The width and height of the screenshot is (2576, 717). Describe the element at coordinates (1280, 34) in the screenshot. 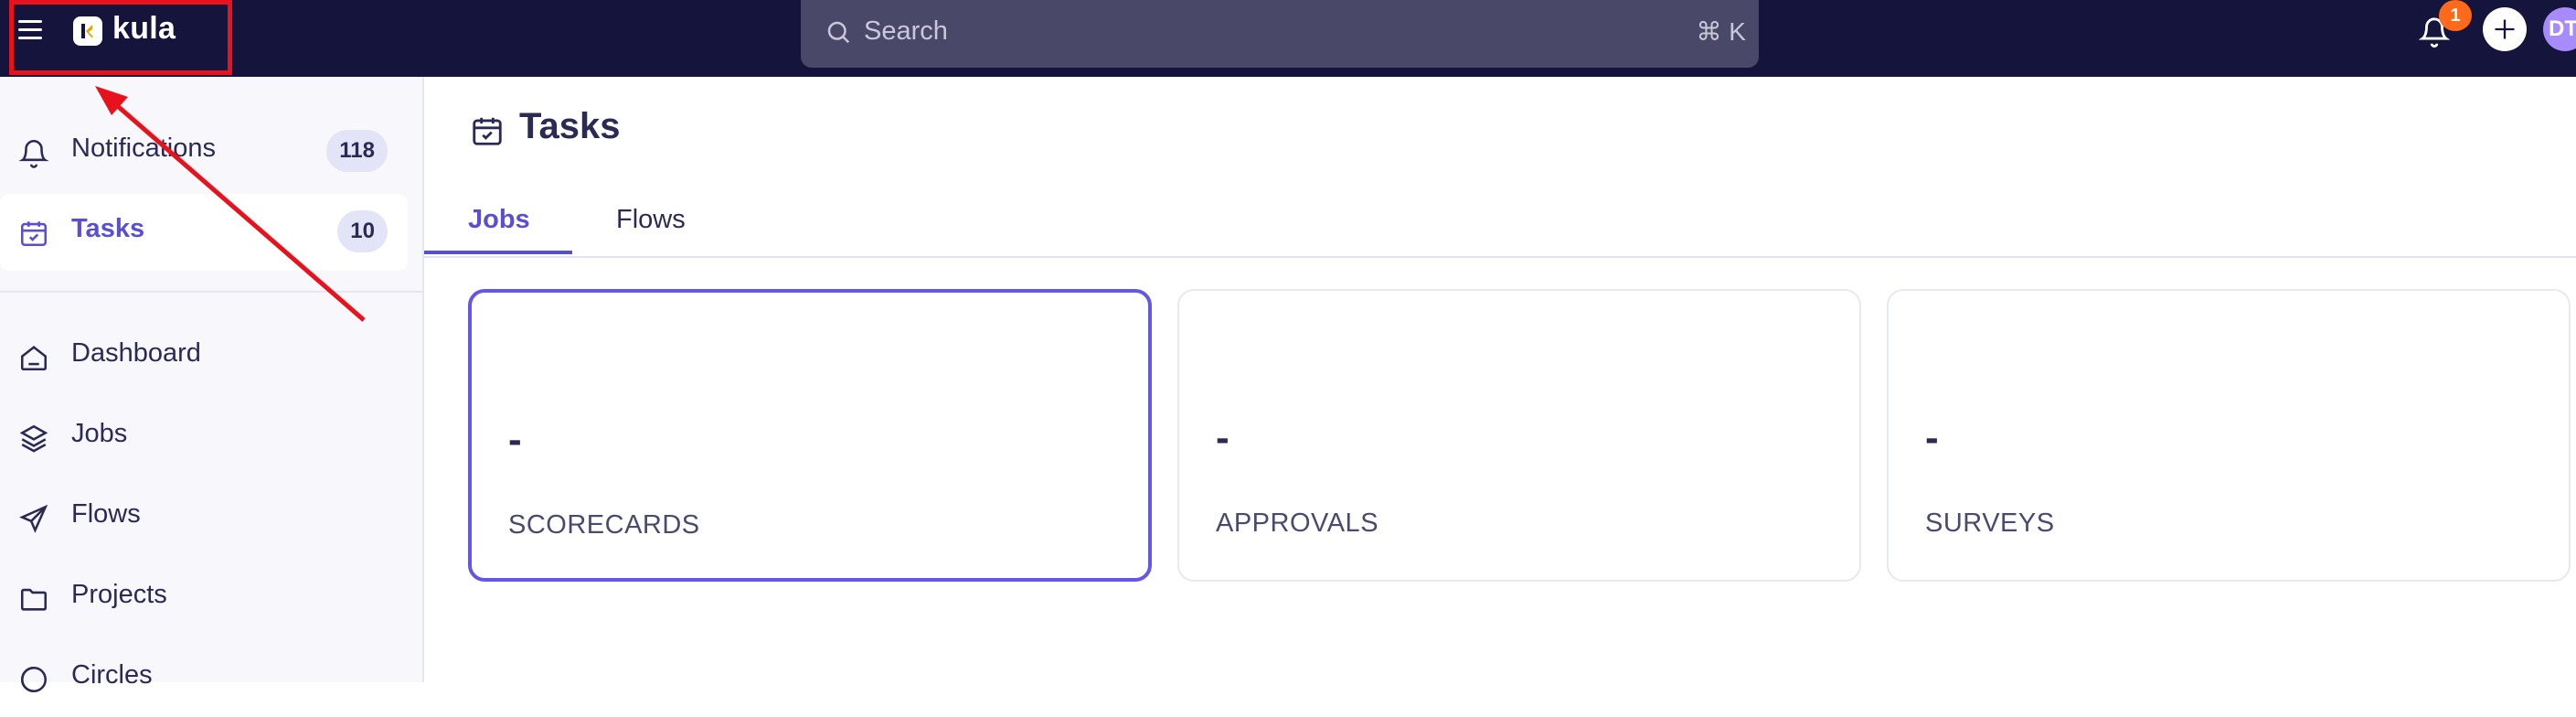

I see `search-bar: Search ⌘ K` at that location.